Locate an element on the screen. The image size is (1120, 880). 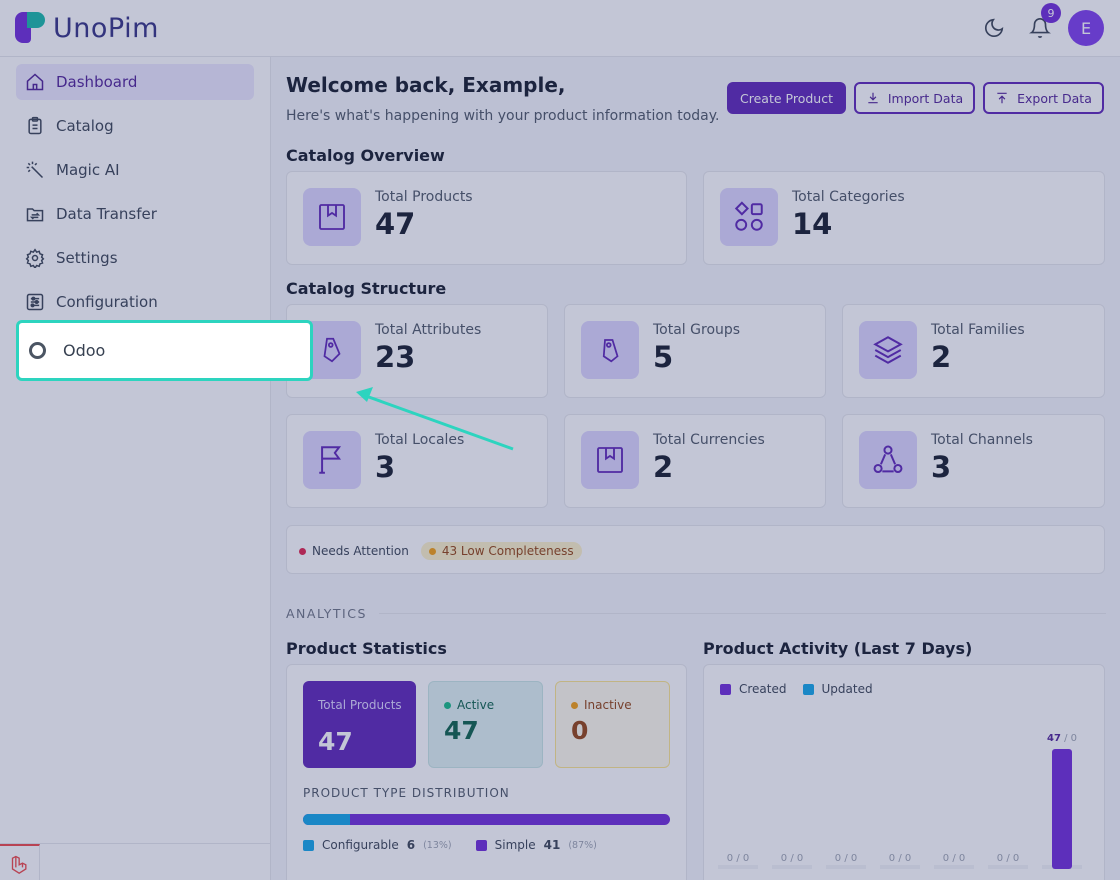
arrow-line is located at coordinates (439, 422).